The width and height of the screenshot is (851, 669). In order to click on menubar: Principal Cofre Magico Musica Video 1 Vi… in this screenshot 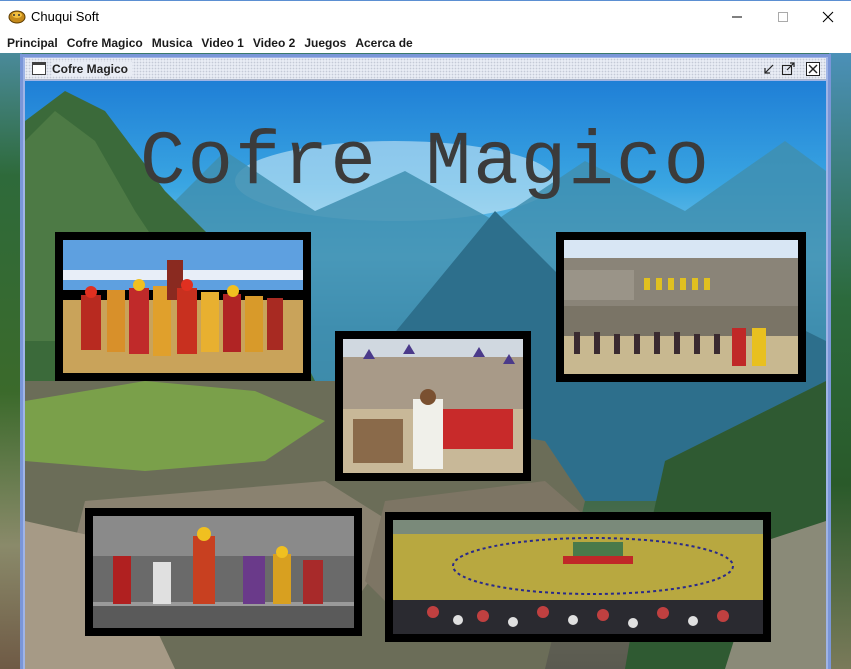, I will do `click(425, 42)`.